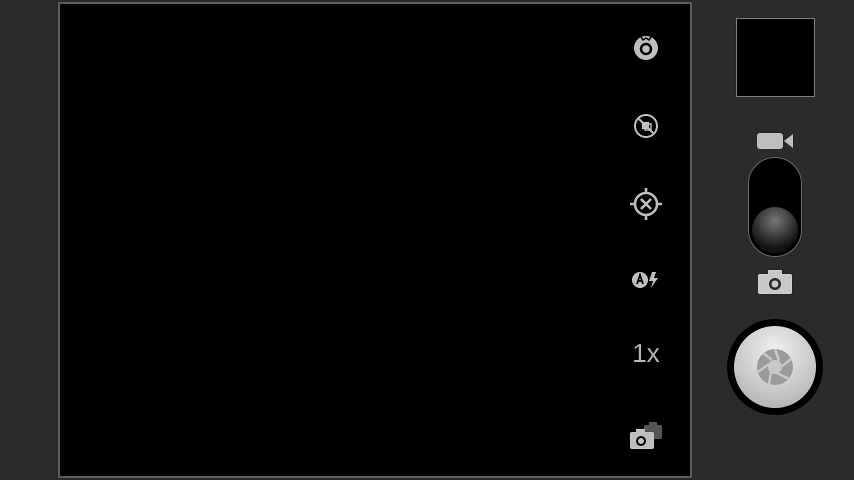  Describe the element at coordinates (775, 57) in the screenshot. I see `gallery-thumbnail` at that location.